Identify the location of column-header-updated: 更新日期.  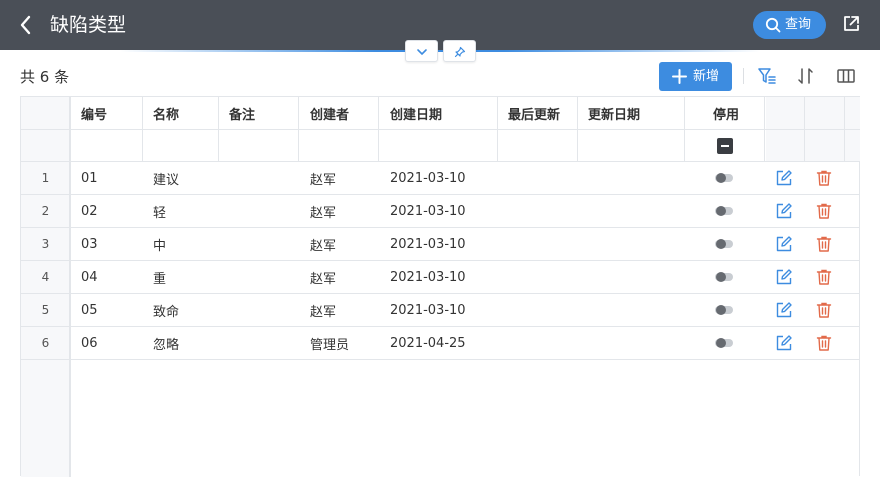
(642, 113).